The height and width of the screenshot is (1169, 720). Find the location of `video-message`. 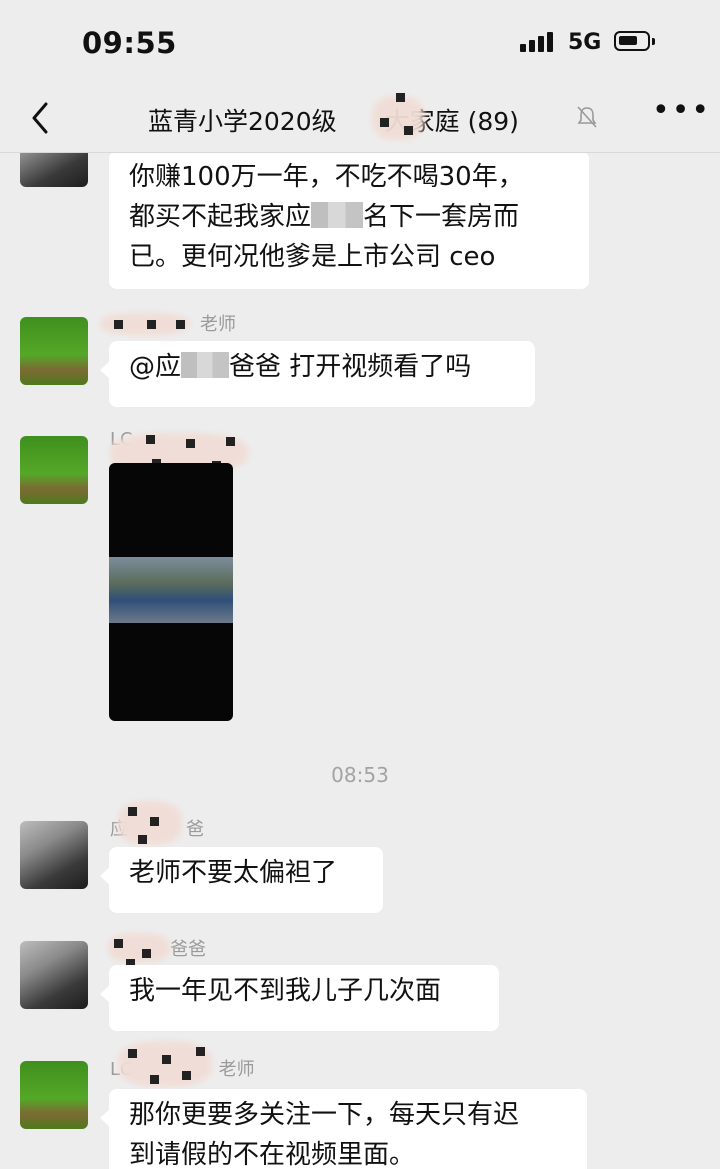

video-message is located at coordinates (171, 592).